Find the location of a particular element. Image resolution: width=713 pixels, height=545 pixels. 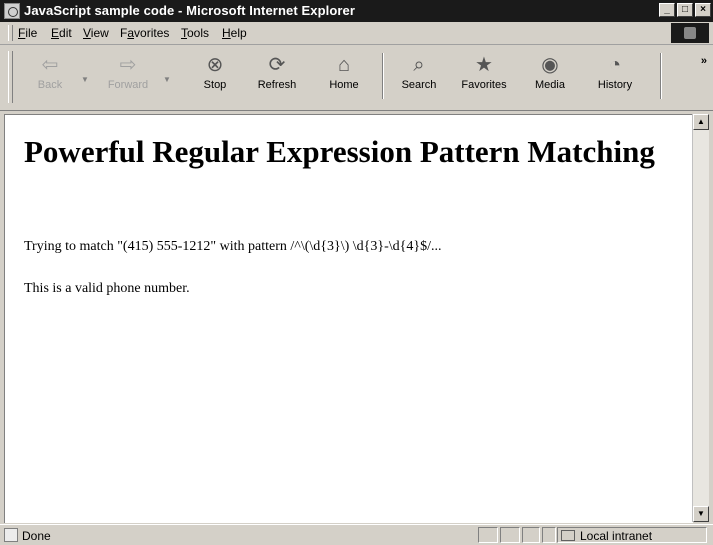

back-label: Back is located at coordinates (50, 85).